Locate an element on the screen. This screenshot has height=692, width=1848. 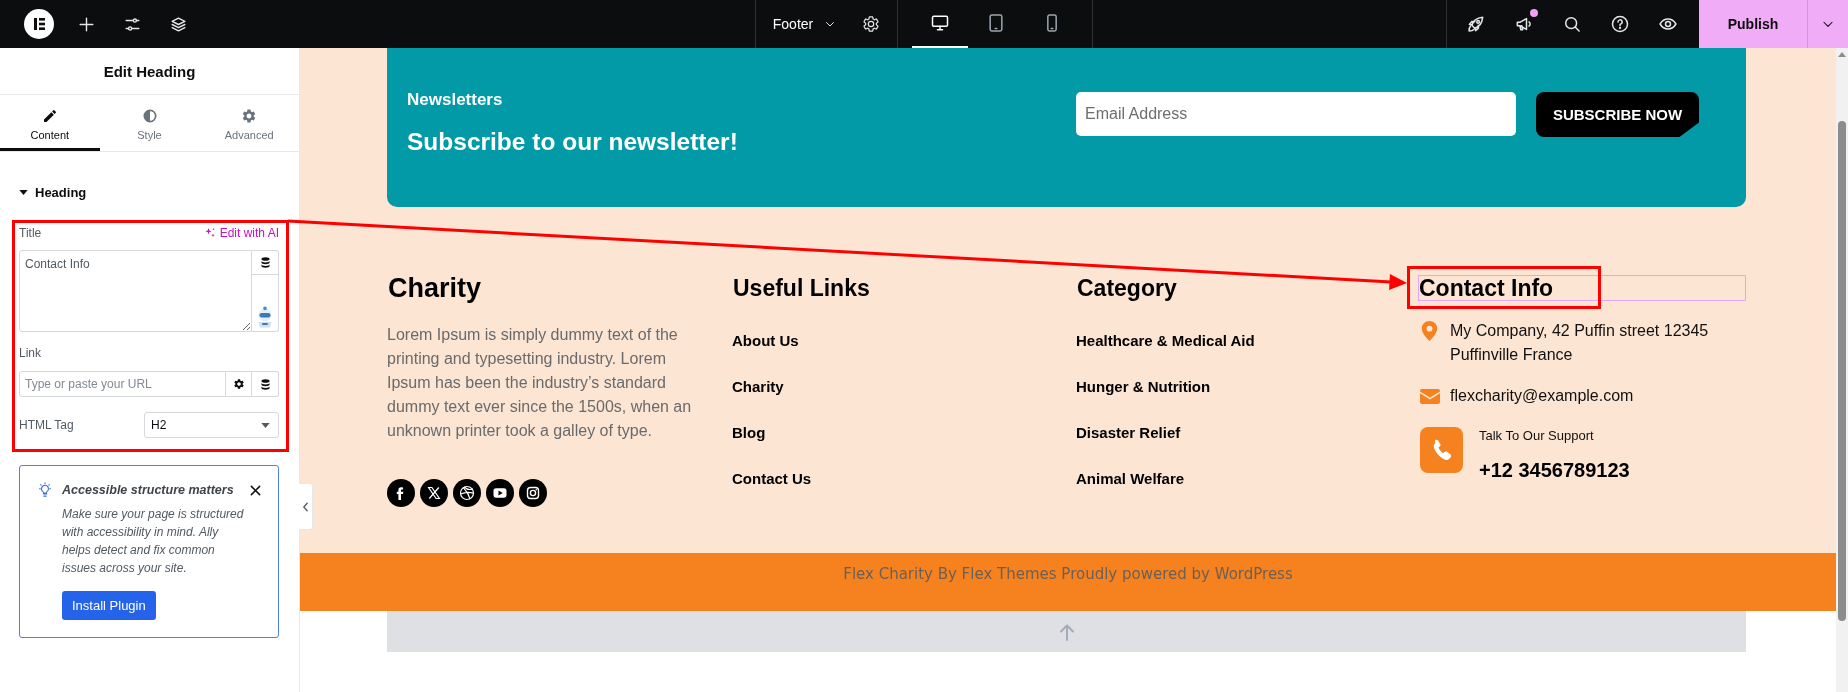
pencil-icon is located at coordinates (49, 116).